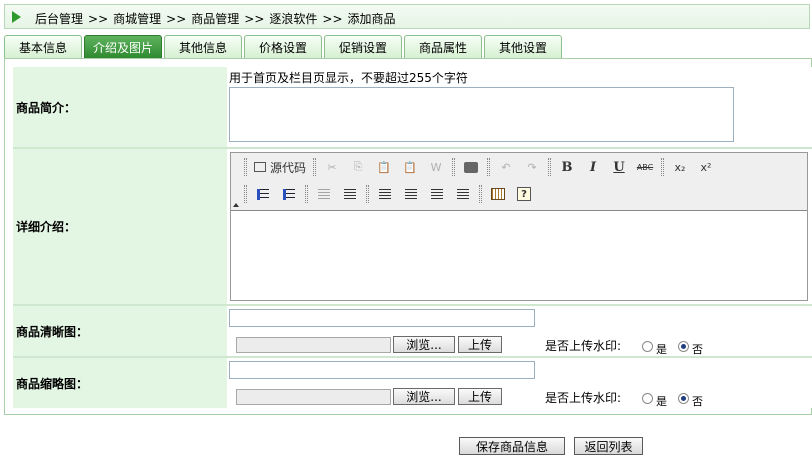 The width and height of the screenshot is (812, 460). What do you see at coordinates (407, 16) in the screenshot?
I see `breadcrumb: 后台管理 >> 商城管理 >> 商品管理 >> 逐浪软件 >> 添加商品` at bounding box center [407, 16].